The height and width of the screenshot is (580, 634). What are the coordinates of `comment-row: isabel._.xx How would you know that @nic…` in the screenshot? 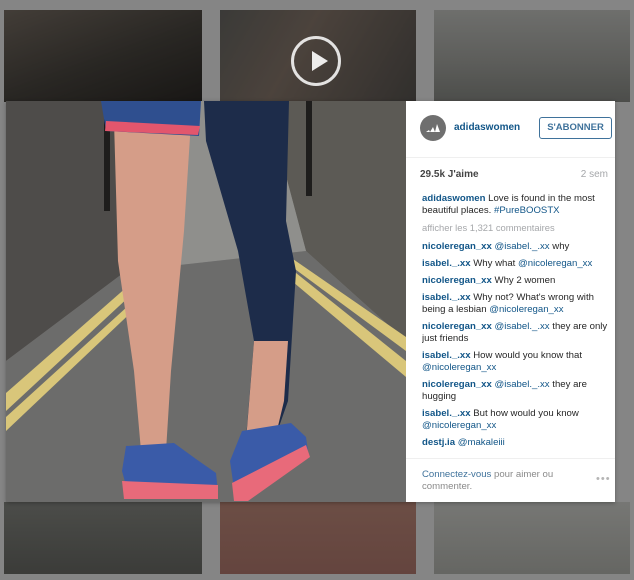 It's located at (516, 362).